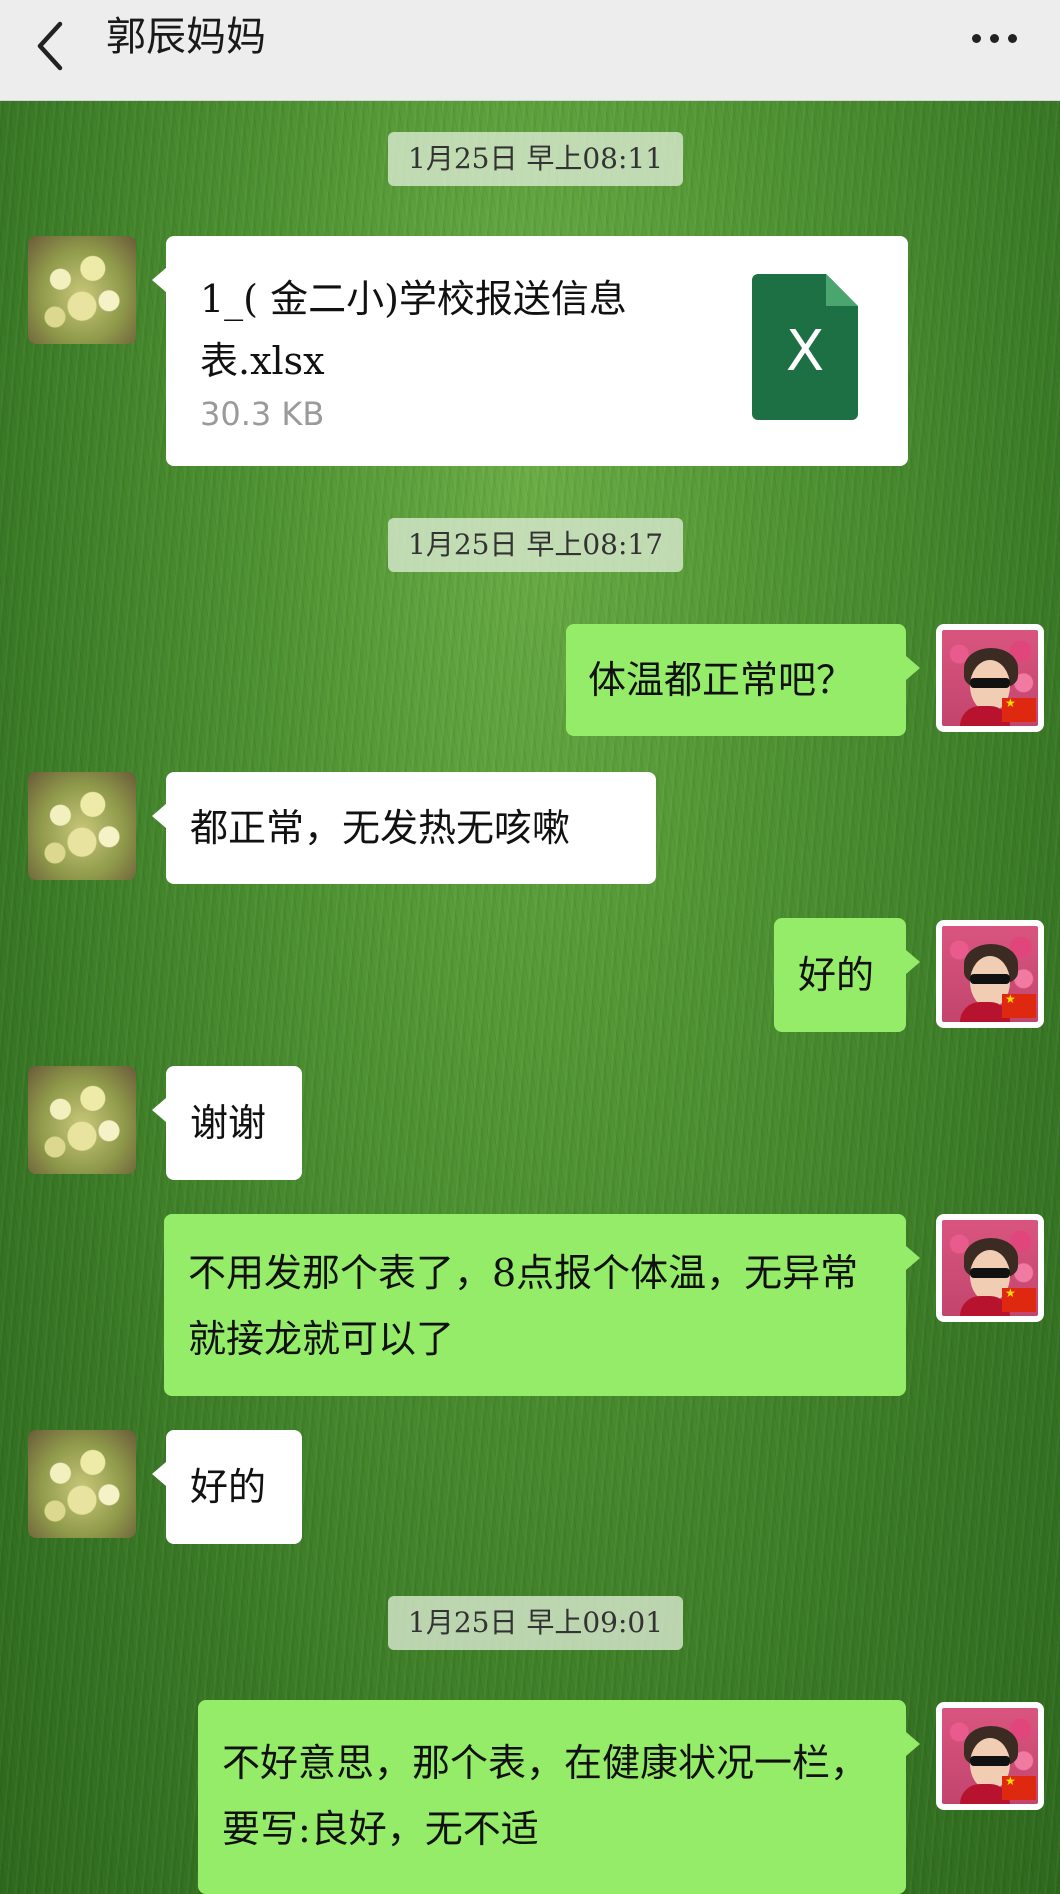 This screenshot has width=1060, height=1894. I want to click on more-options-icon, so click(1000, 40).